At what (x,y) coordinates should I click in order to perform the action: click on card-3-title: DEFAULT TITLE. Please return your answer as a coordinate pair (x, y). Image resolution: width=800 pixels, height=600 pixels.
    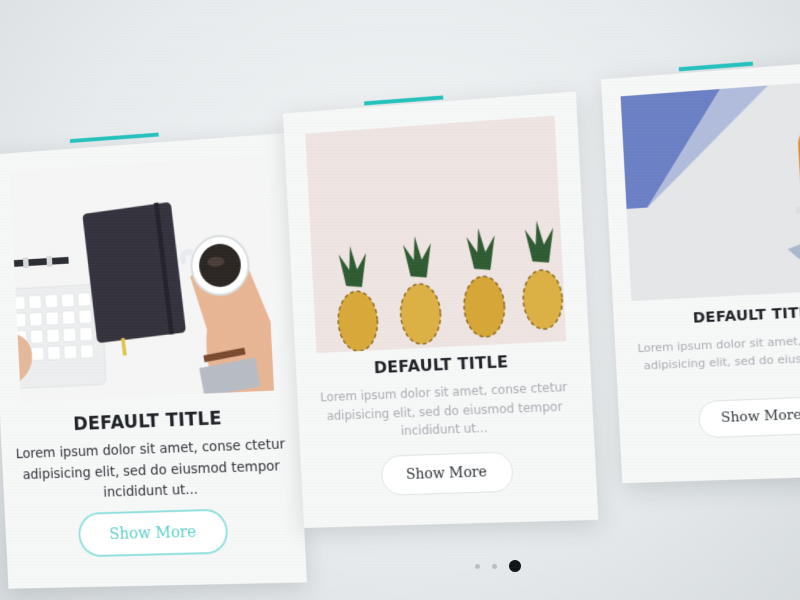
    Looking at the image, I should click on (706, 315).